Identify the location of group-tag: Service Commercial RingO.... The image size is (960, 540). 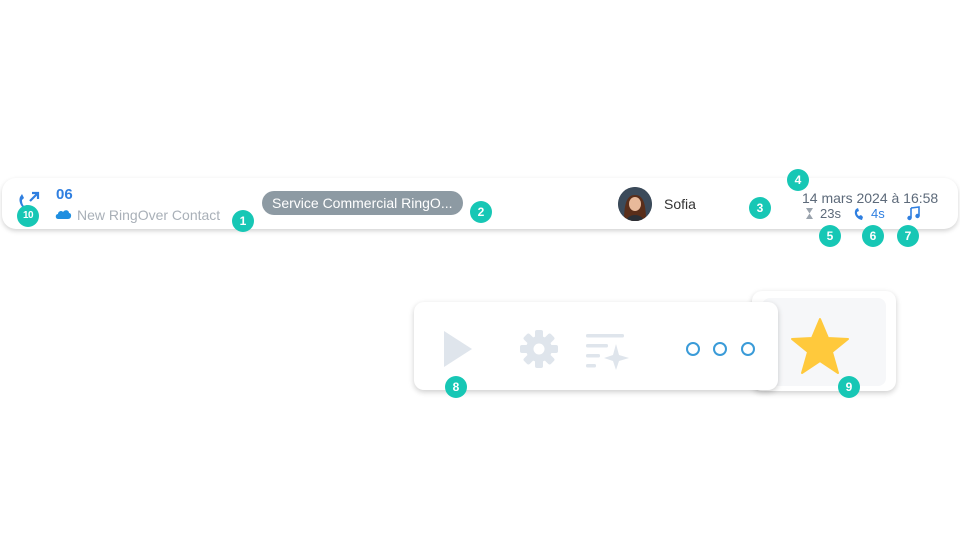
(362, 203).